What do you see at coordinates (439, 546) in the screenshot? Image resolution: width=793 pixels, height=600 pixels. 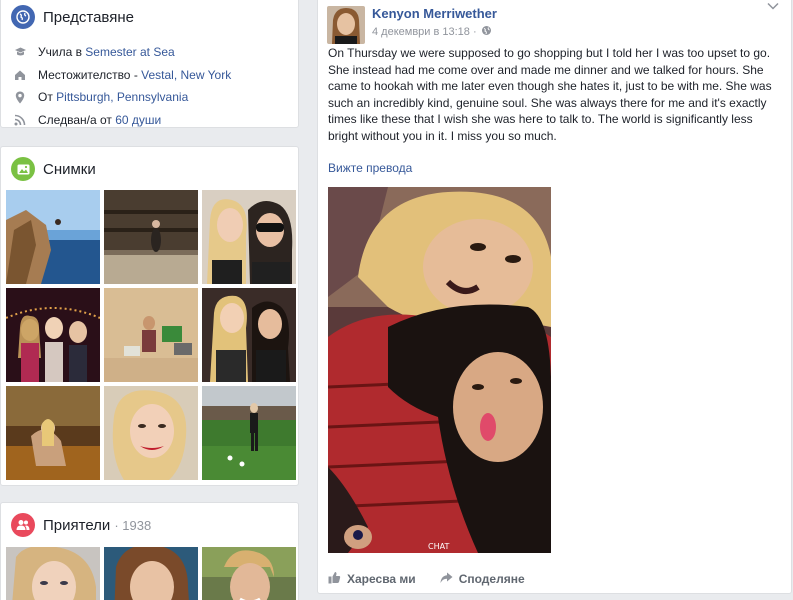 I see `photo-watermark: CHAT` at bounding box center [439, 546].